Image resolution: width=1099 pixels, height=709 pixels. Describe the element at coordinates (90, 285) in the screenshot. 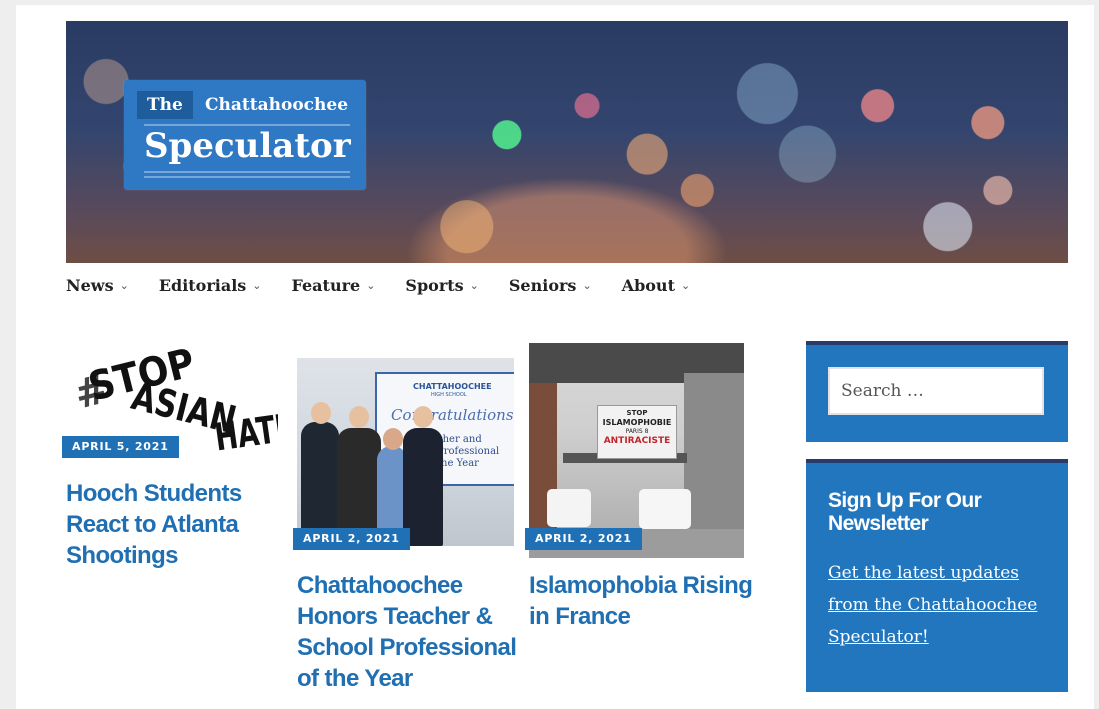

I see `nav-label: News` at that location.